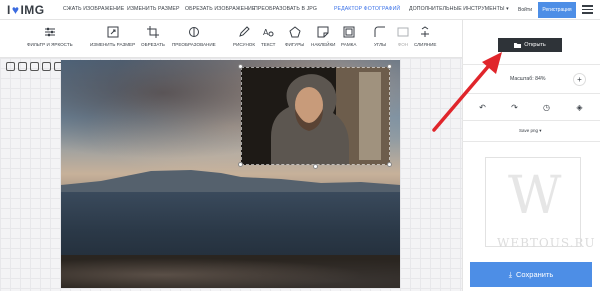 This screenshot has height=291, width=600. I want to click on selection-box, so click(315, 116).